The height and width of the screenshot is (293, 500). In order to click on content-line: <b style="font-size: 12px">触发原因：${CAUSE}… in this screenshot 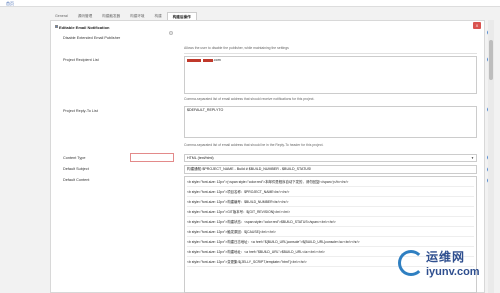, I will do `click(330, 232)`.